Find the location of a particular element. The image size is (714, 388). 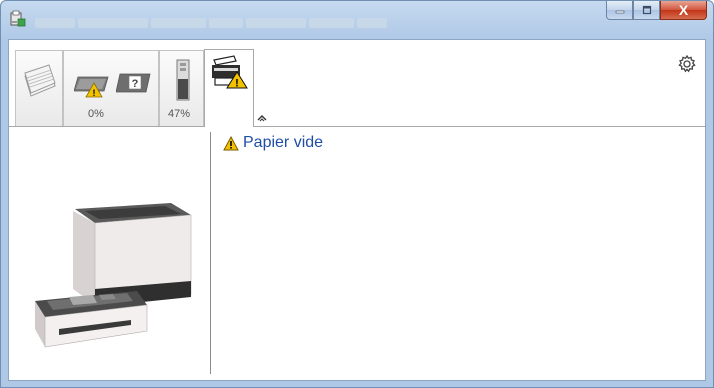

toner-cartridge-icon is located at coordinates (183, 80).